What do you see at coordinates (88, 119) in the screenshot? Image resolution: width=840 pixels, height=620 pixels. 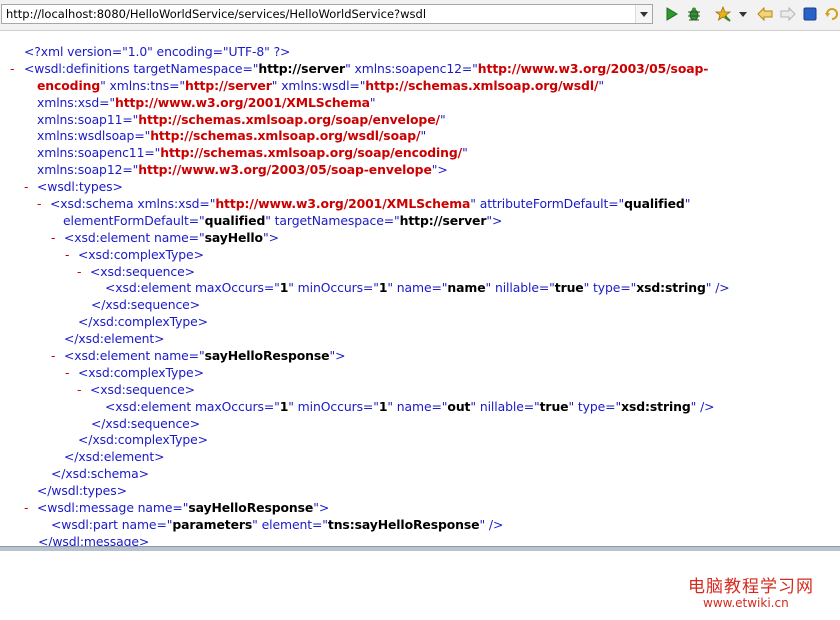 I see `xml-tag-text: xmlns:soap11="` at bounding box center [88, 119].